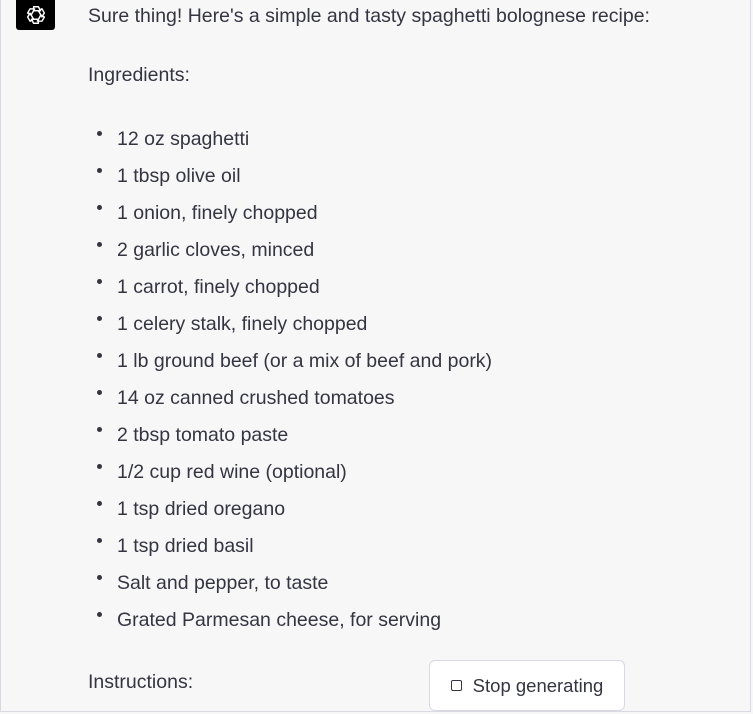 The image size is (753, 714). What do you see at coordinates (139, 75) in the screenshot?
I see `ingredients-heading: Ingredients:` at bounding box center [139, 75].